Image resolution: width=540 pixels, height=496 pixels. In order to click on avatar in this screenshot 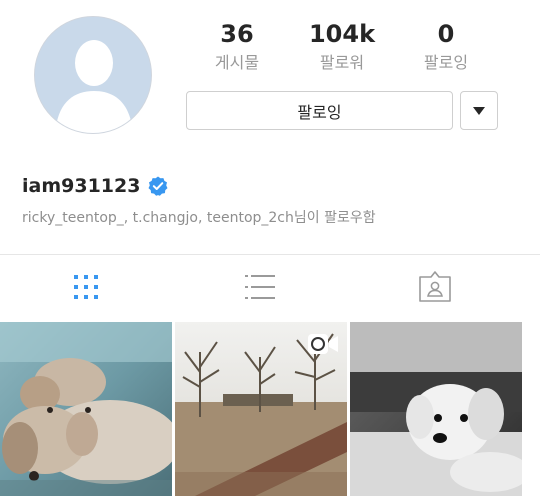, I will do `click(93, 75)`.